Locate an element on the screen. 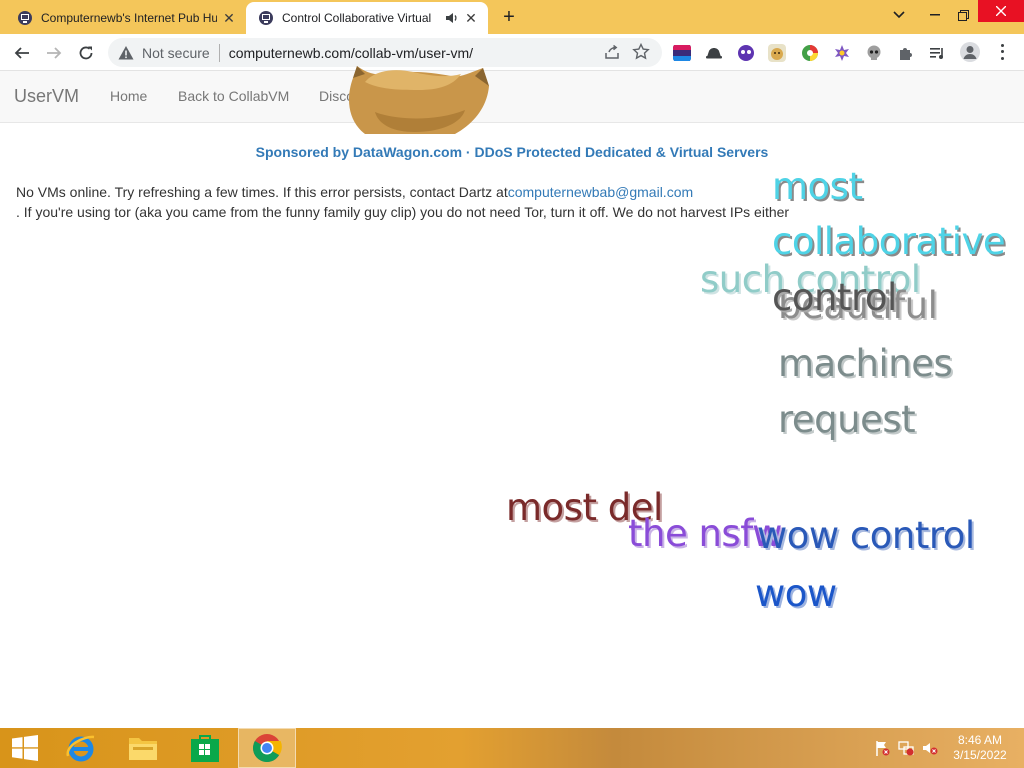 The height and width of the screenshot is (768, 1024). navbar-brand: UserVM is located at coordinates (46, 96).